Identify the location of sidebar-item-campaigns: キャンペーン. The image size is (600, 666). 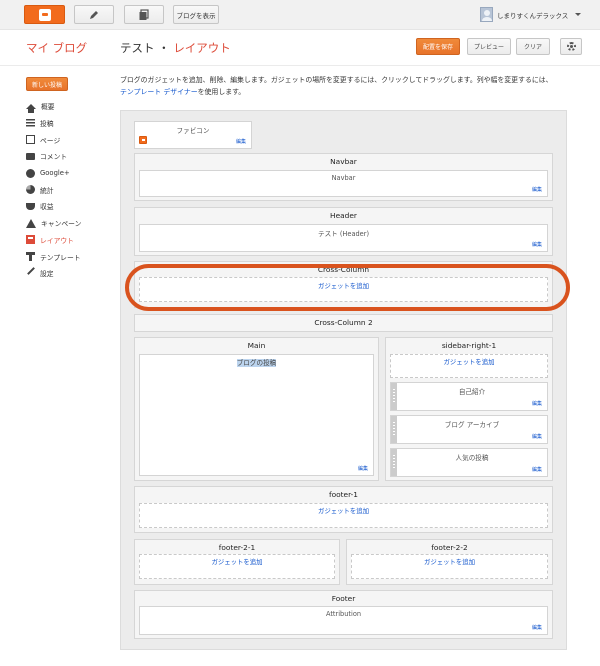
(71, 223).